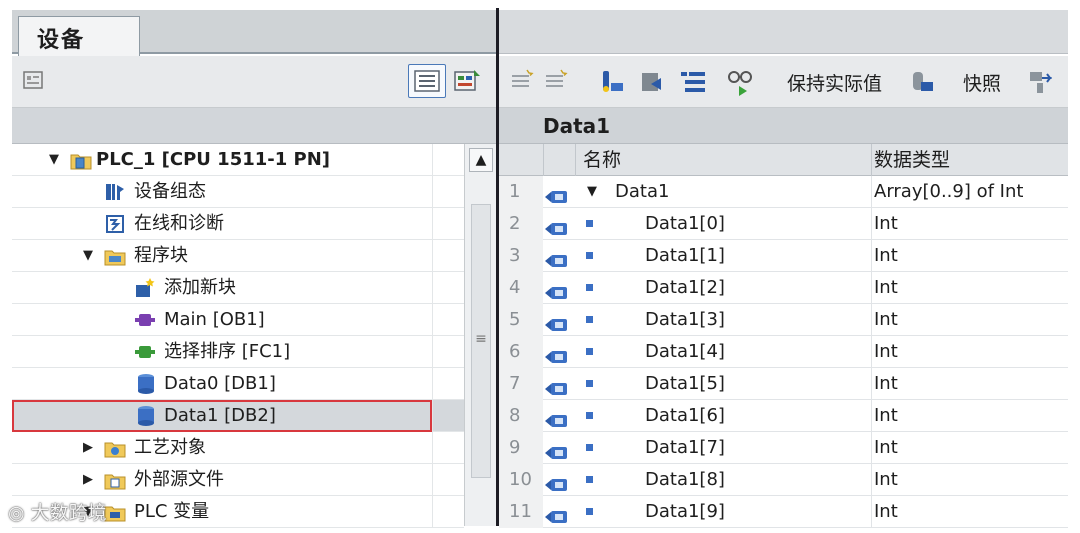 The width and height of the screenshot is (1080, 533). I want to click on scroll-up-icon: ▲, so click(481, 160).